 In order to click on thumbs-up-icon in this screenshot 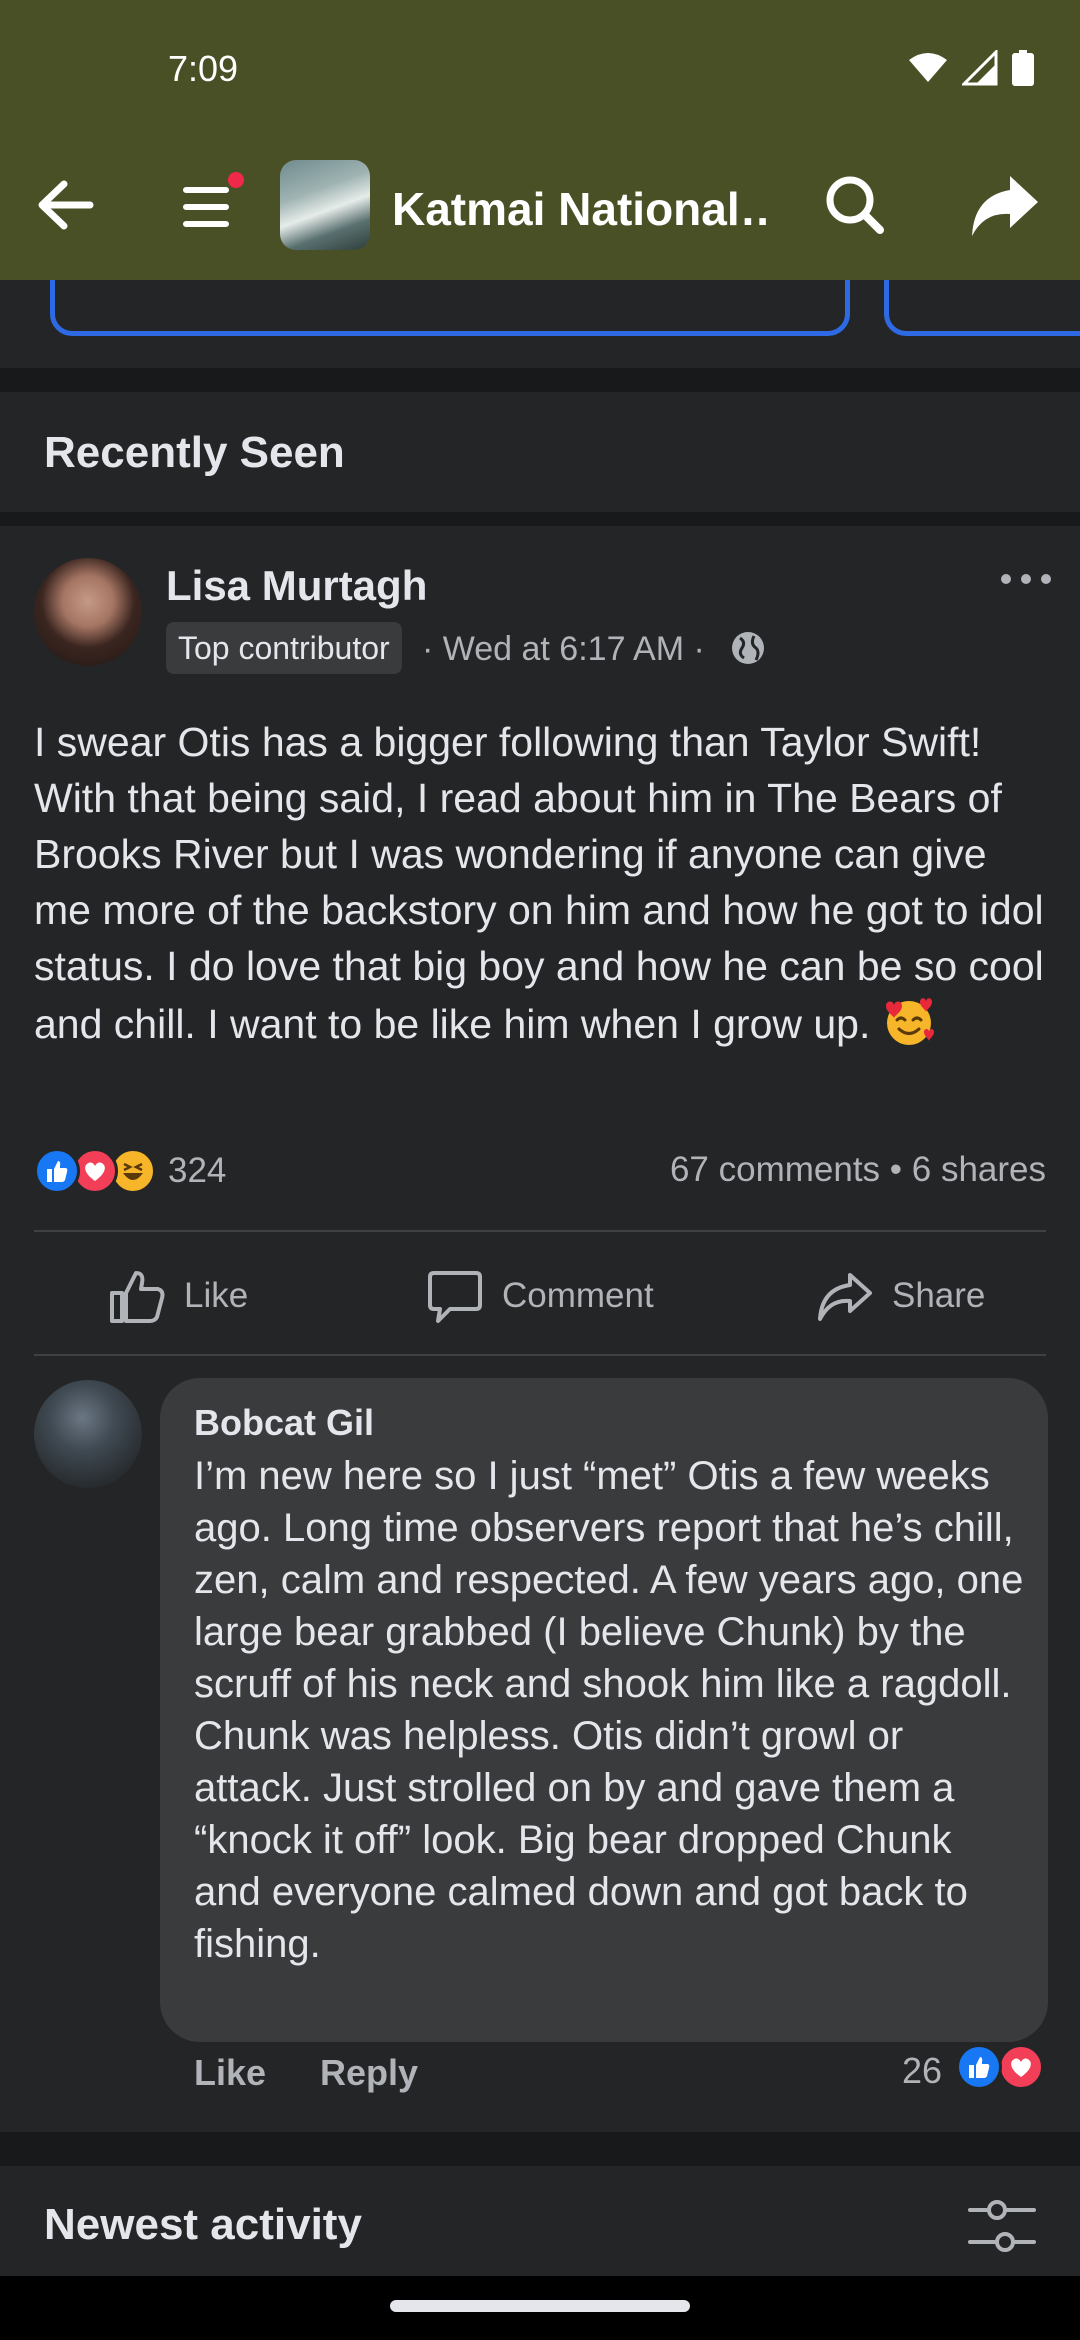, I will do `click(137, 1297)`.